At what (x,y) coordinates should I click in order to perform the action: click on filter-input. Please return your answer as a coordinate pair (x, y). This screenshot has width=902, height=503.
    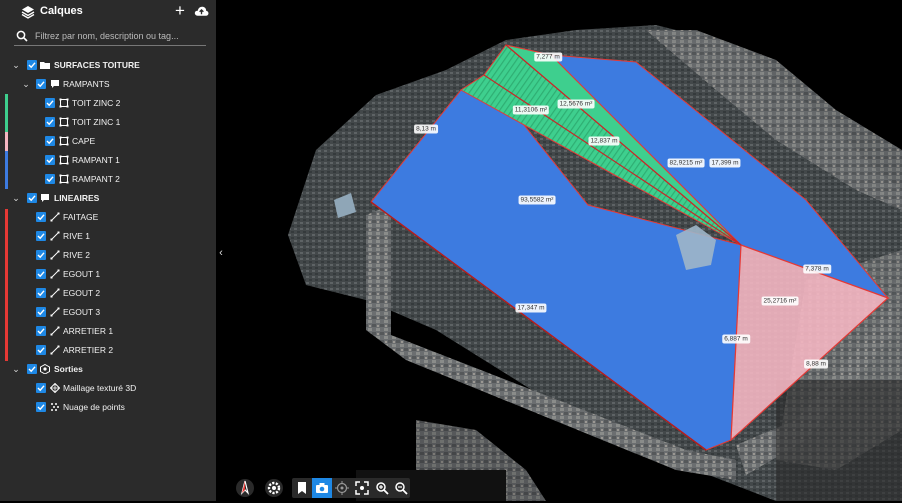
    Looking at the image, I should click on (120, 36).